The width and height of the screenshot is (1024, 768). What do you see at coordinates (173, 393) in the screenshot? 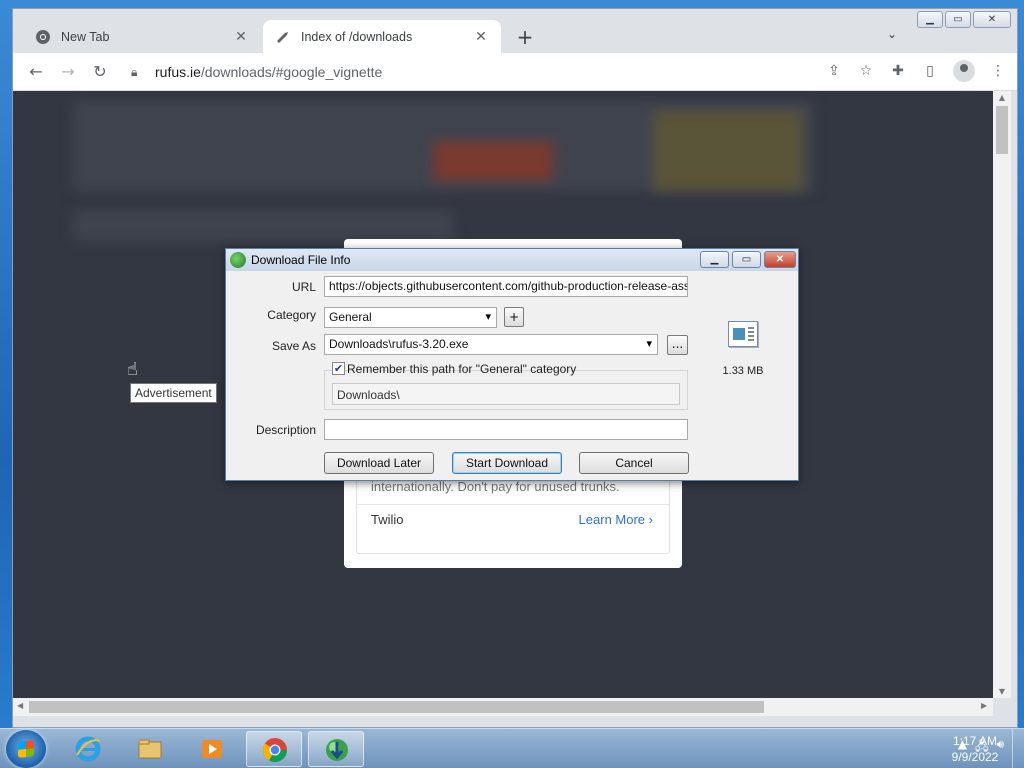
I see `advertisement-tooltip: Advertisement` at bounding box center [173, 393].